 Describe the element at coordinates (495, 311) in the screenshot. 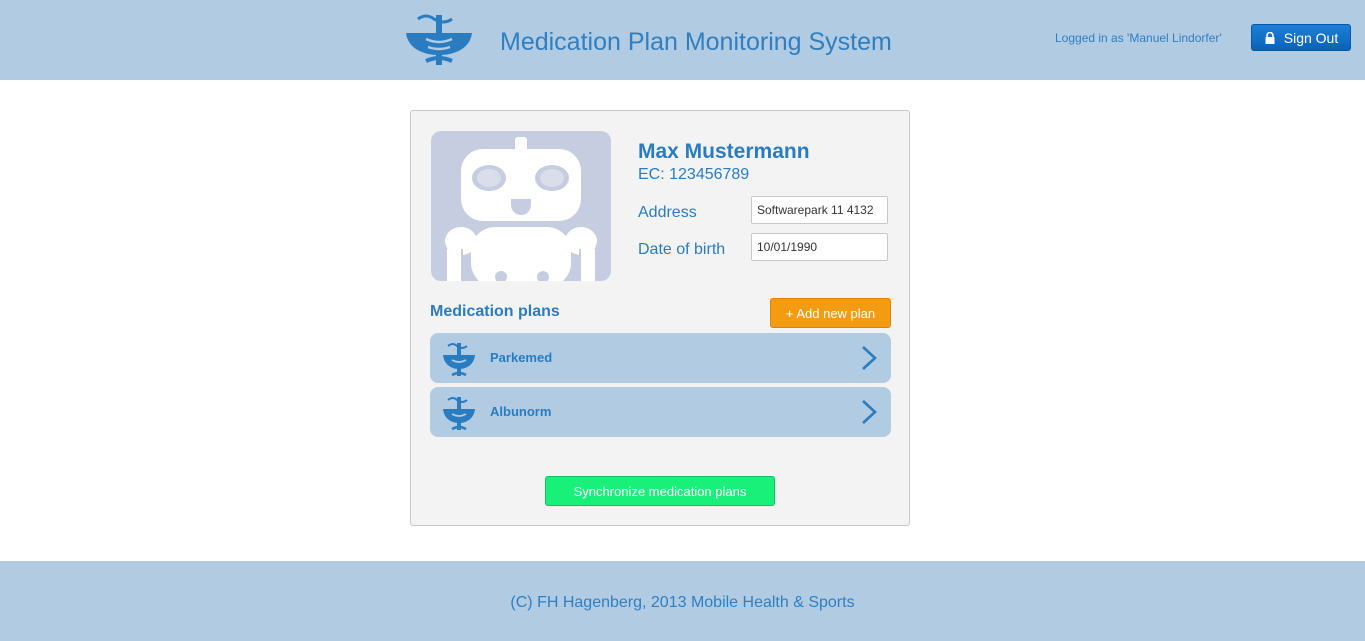

I see `medication-plans-title: Medication plans` at that location.